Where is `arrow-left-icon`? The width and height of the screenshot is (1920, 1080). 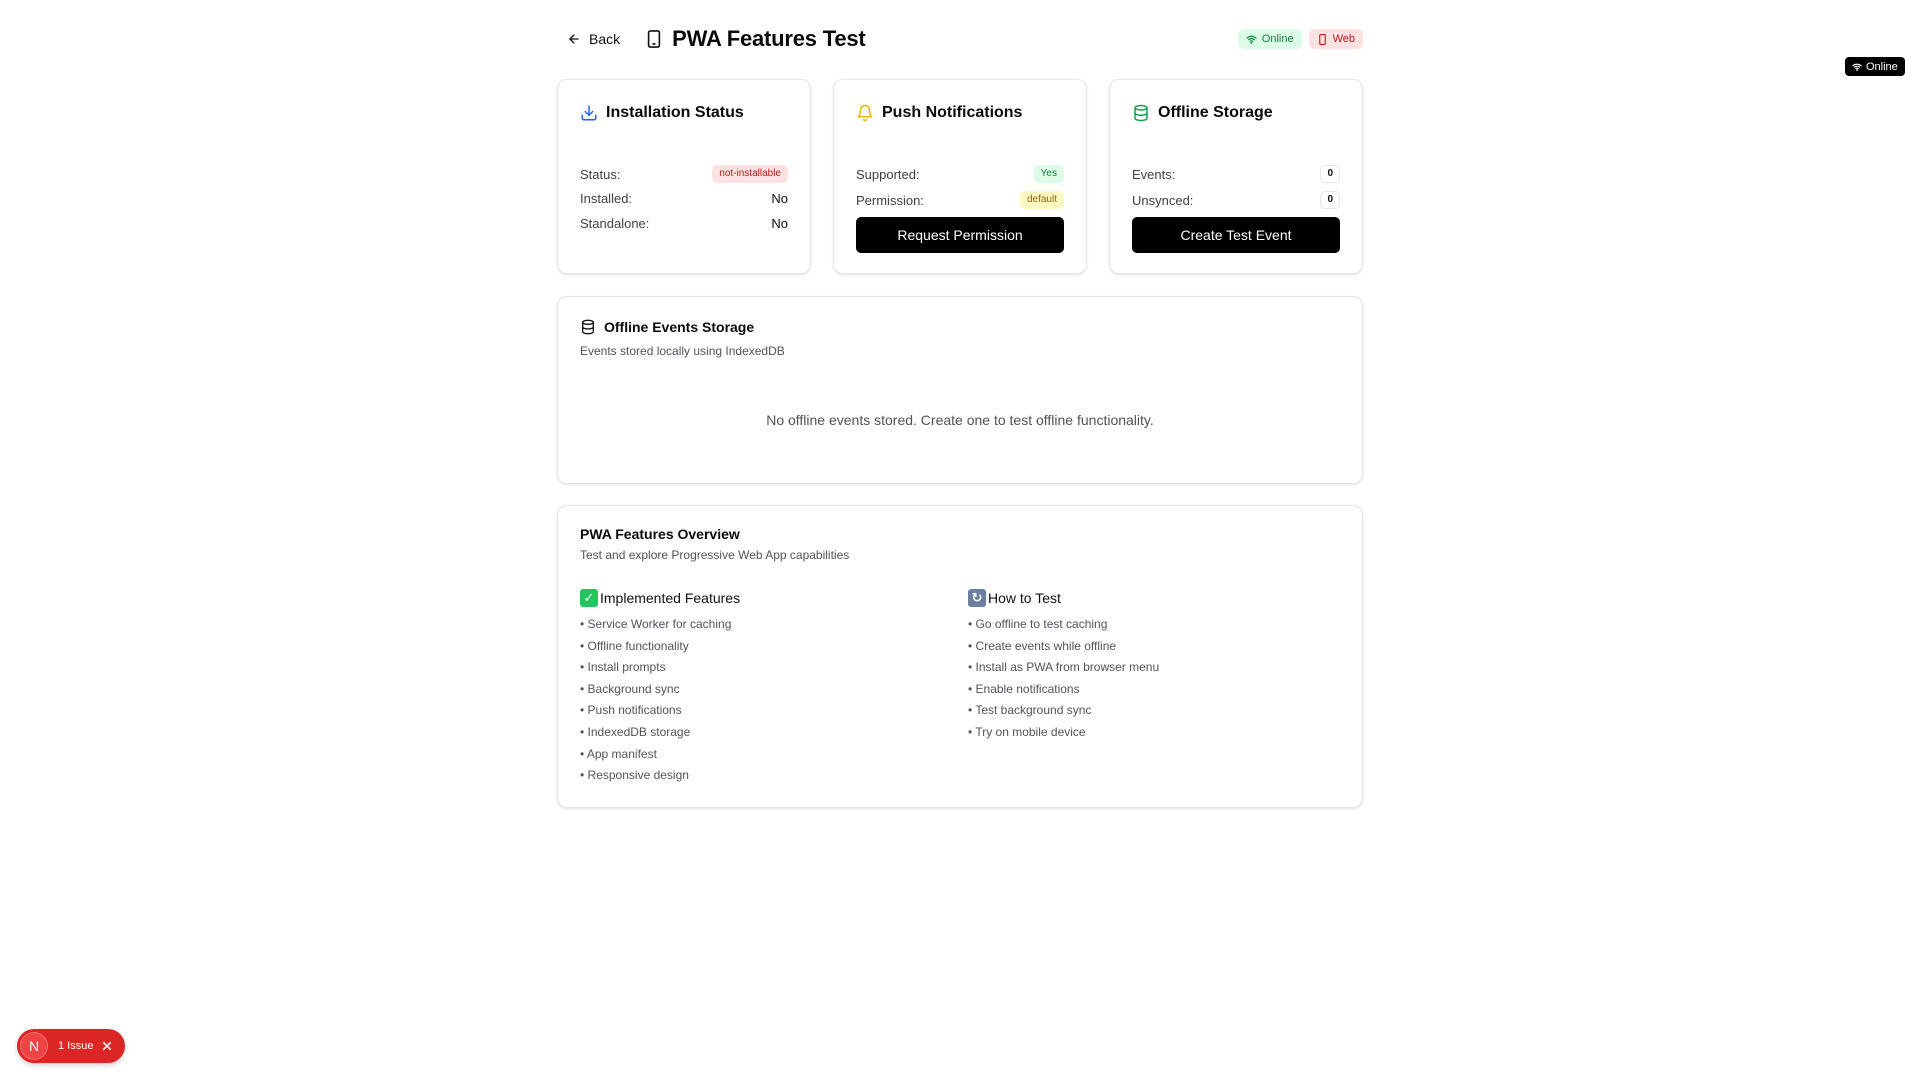
arrow-left-icon is located at coordinates (574, 39).